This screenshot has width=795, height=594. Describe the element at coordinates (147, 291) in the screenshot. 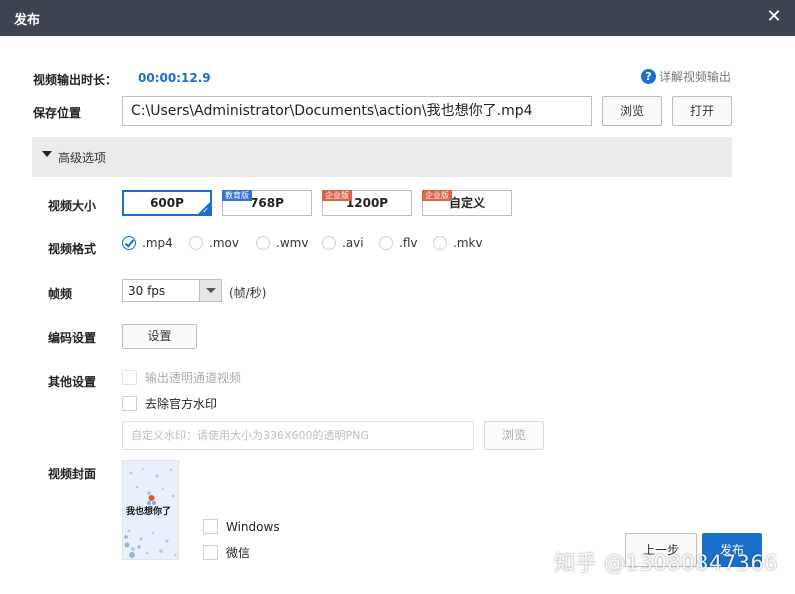

I see `frame-rate-value: 30 fps` at that location.